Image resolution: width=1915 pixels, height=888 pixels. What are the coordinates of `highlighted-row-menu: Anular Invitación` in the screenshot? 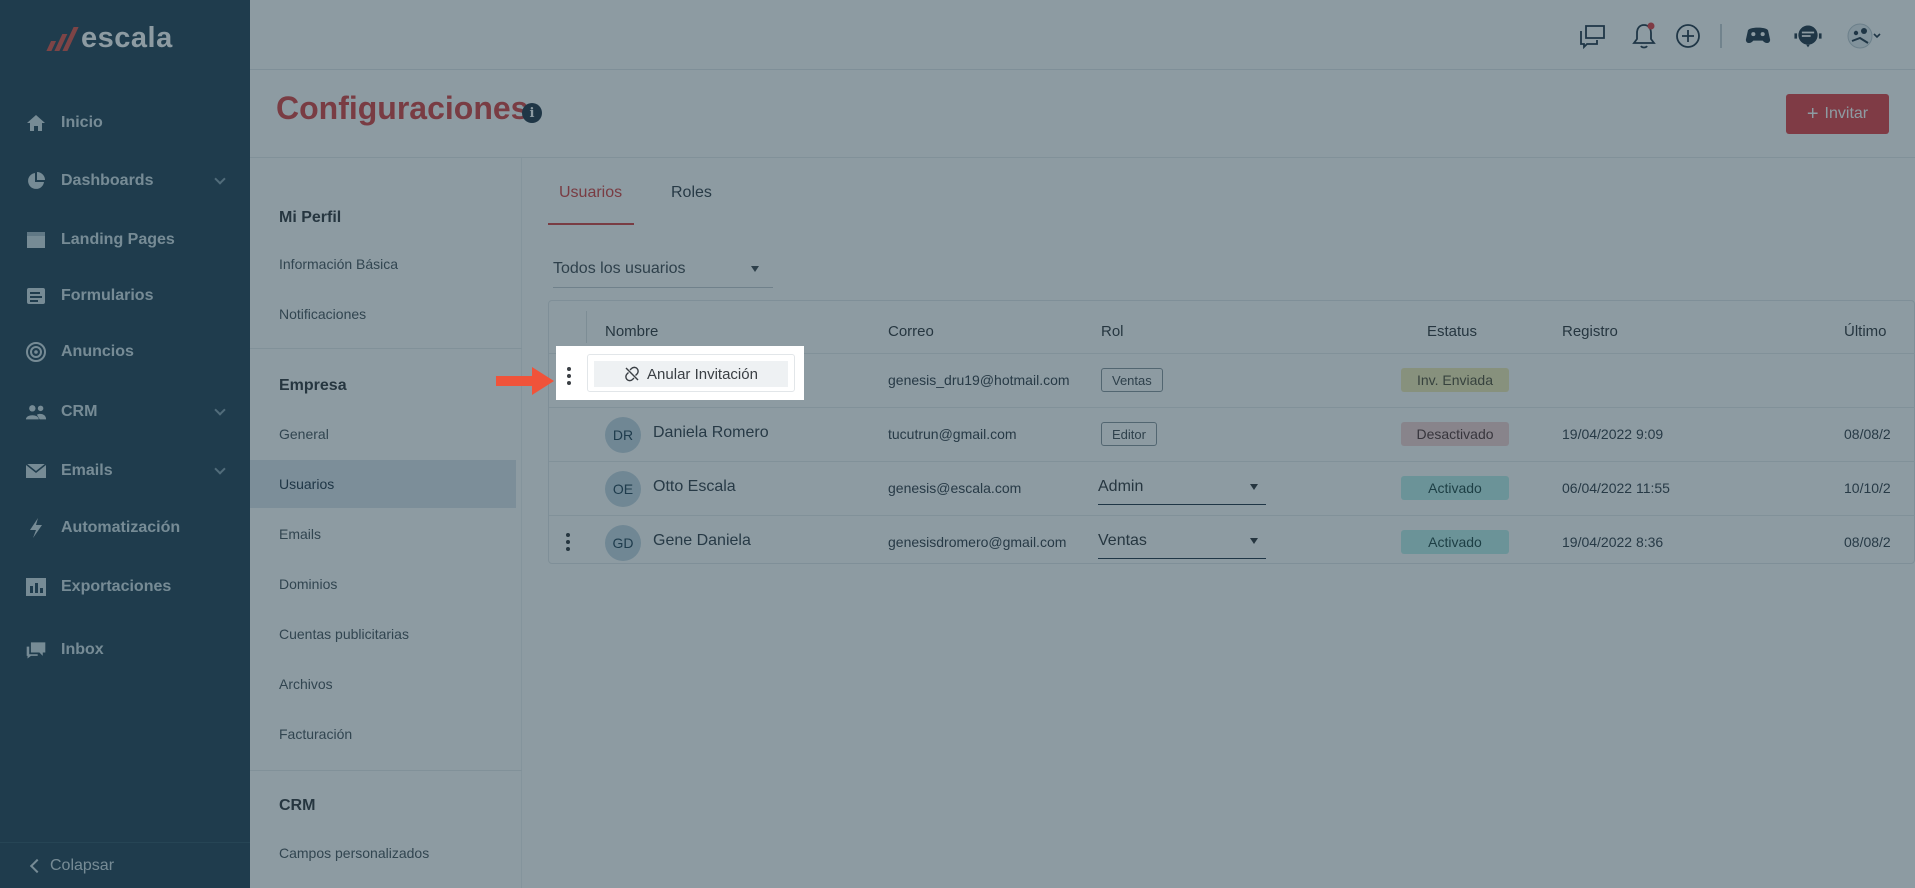 It's located at (680, 373).